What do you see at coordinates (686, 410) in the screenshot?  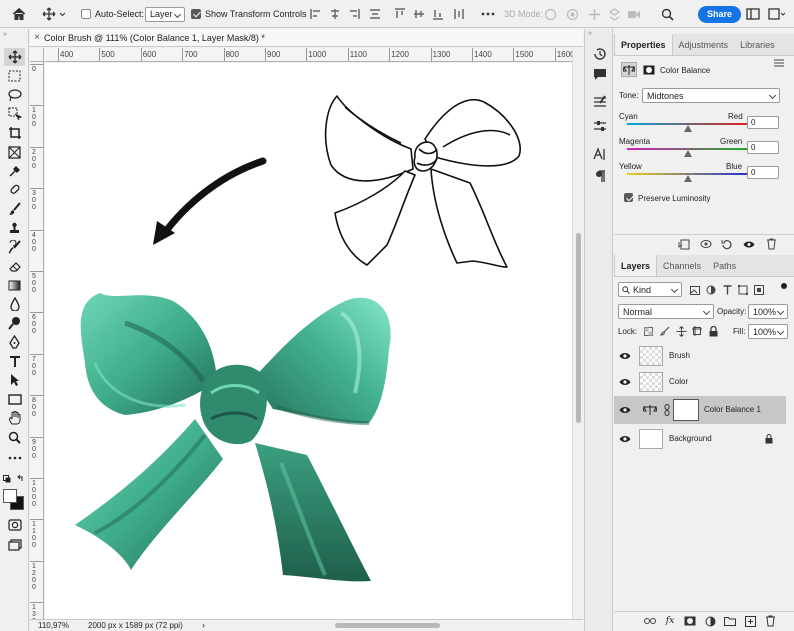 I see `layer-mask-thumbnail` at bounding box center [686, 410].